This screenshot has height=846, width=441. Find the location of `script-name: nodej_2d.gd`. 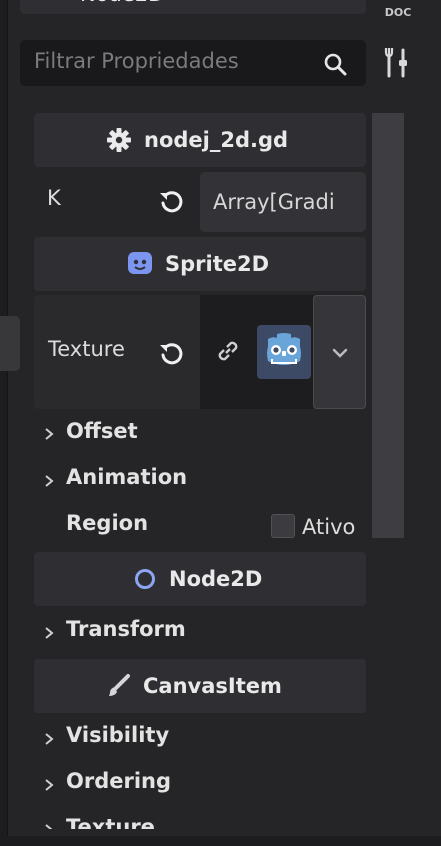

script-name: nodej_2d.gd is located at coordinates (216, 140).